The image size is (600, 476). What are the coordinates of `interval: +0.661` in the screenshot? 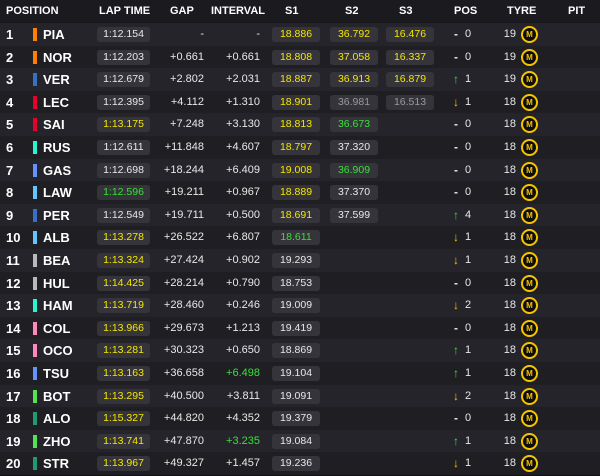 It's located at (243, 56).